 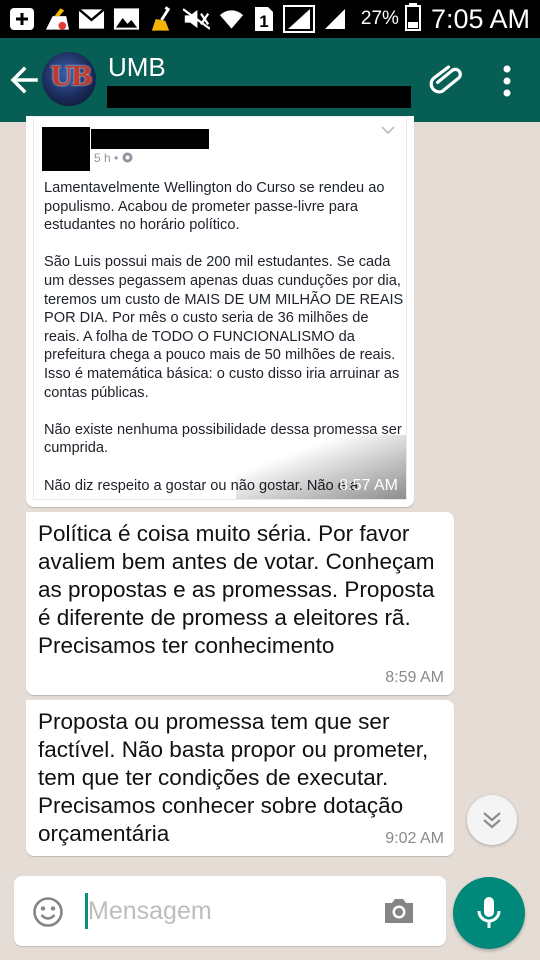 I want to click on clock: 7:05 AM, so click(x=480, y=18).